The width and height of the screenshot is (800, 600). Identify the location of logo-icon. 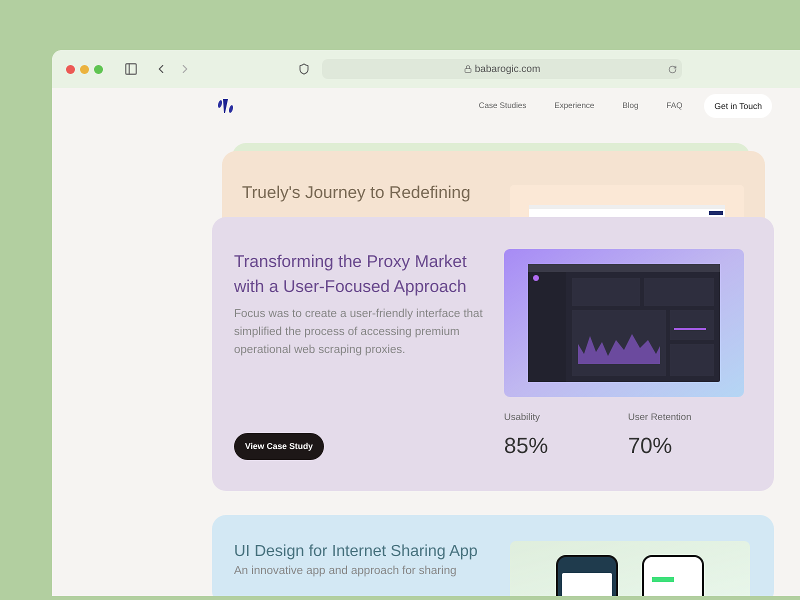
(226, 106).